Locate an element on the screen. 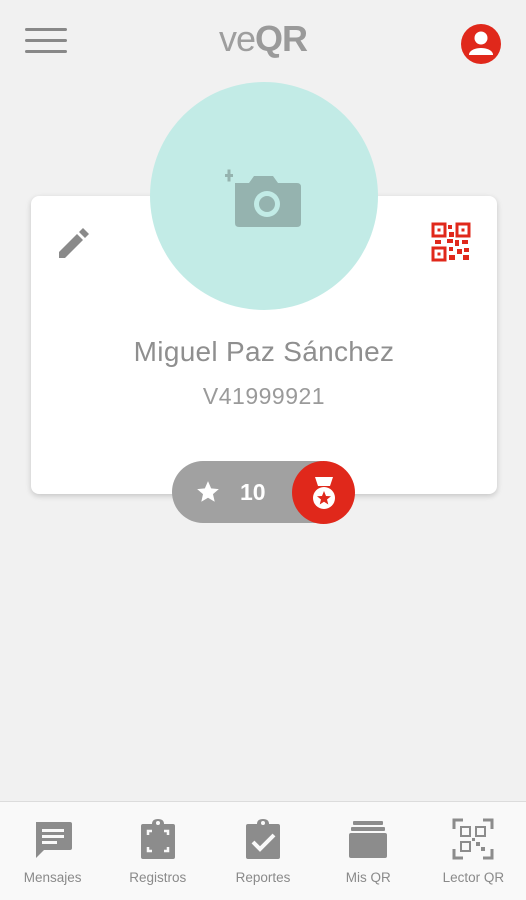  nav-item-registros: Registros is located at coordinates (157, 851).